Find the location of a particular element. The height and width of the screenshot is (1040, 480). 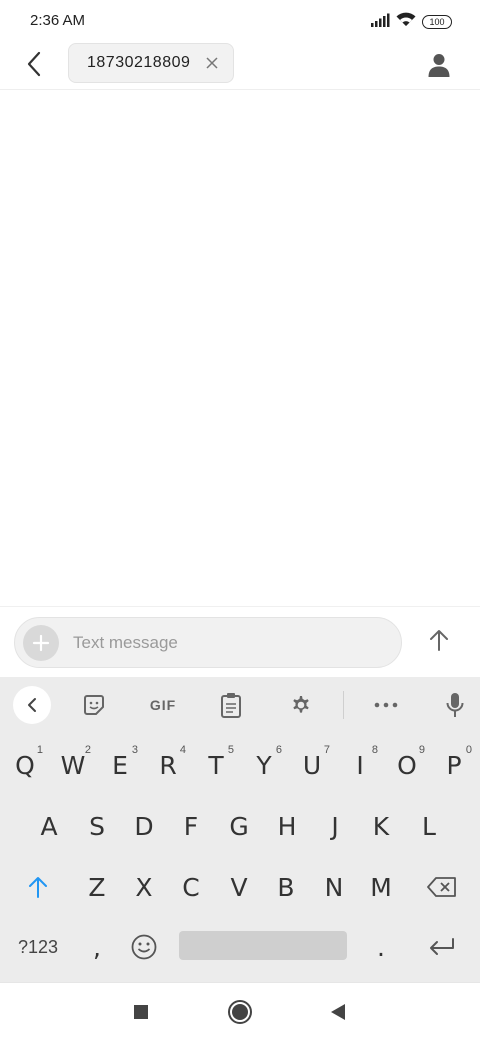

backspace-icon is located at coordinates (441, 887).